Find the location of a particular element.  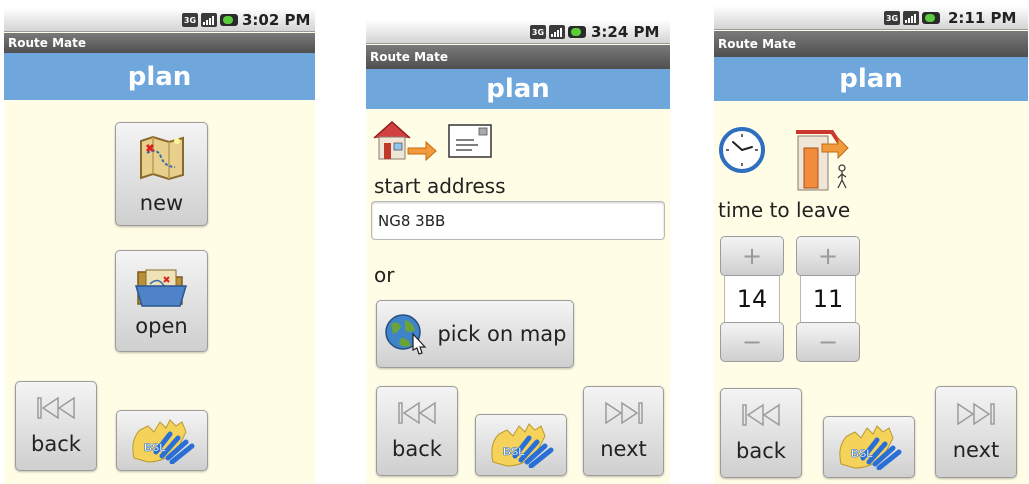

status-time: 2:11 PM is located at coordinates (982, 18).